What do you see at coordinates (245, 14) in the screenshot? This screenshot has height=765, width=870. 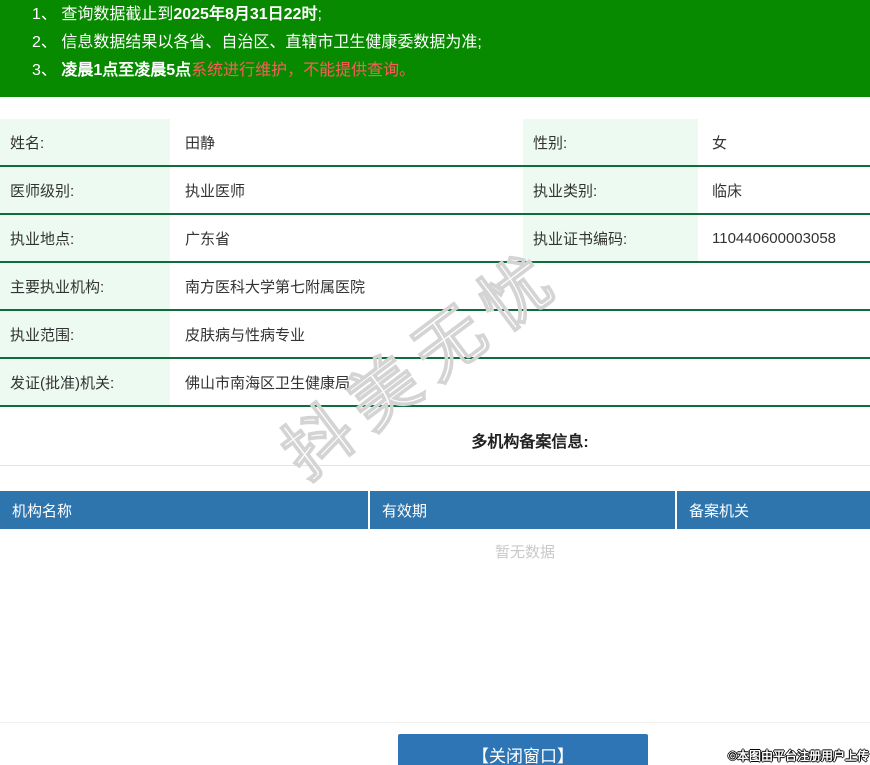 I see `notice-text-bold: 2025年8月31日22时` at bounding box center [245, 14].